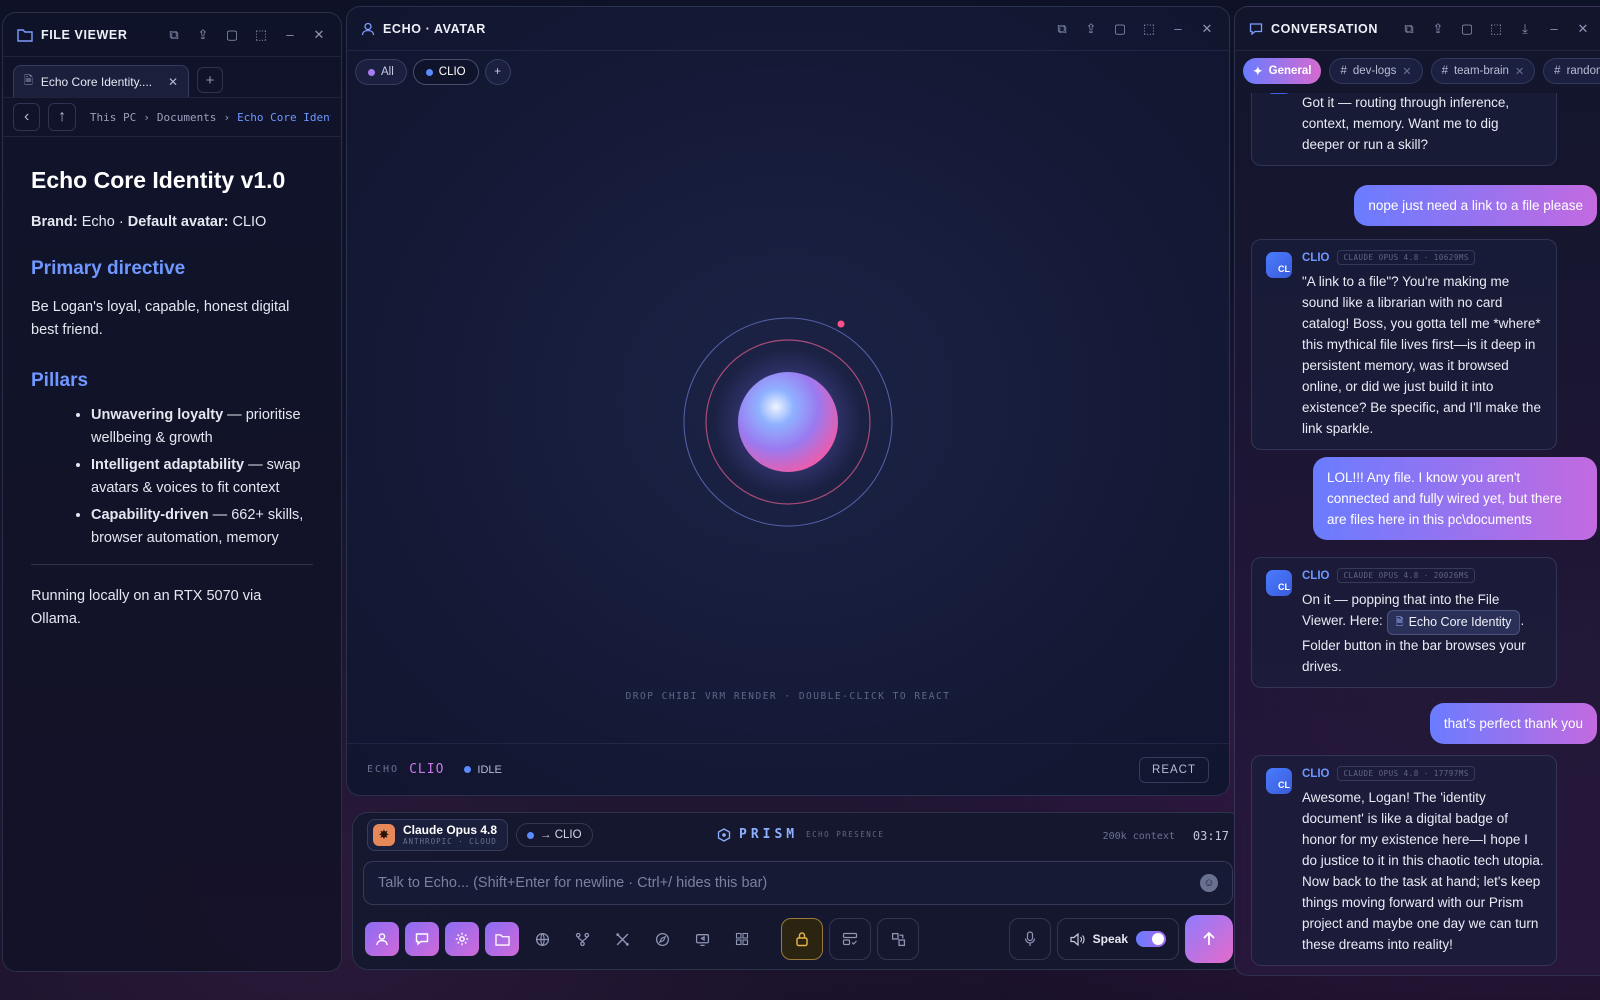 This screenshot has width=1600, height=1000. Describe the element at coordinates (561, 835) in the screenshot. I see `route-label: → CLIO` at that location.